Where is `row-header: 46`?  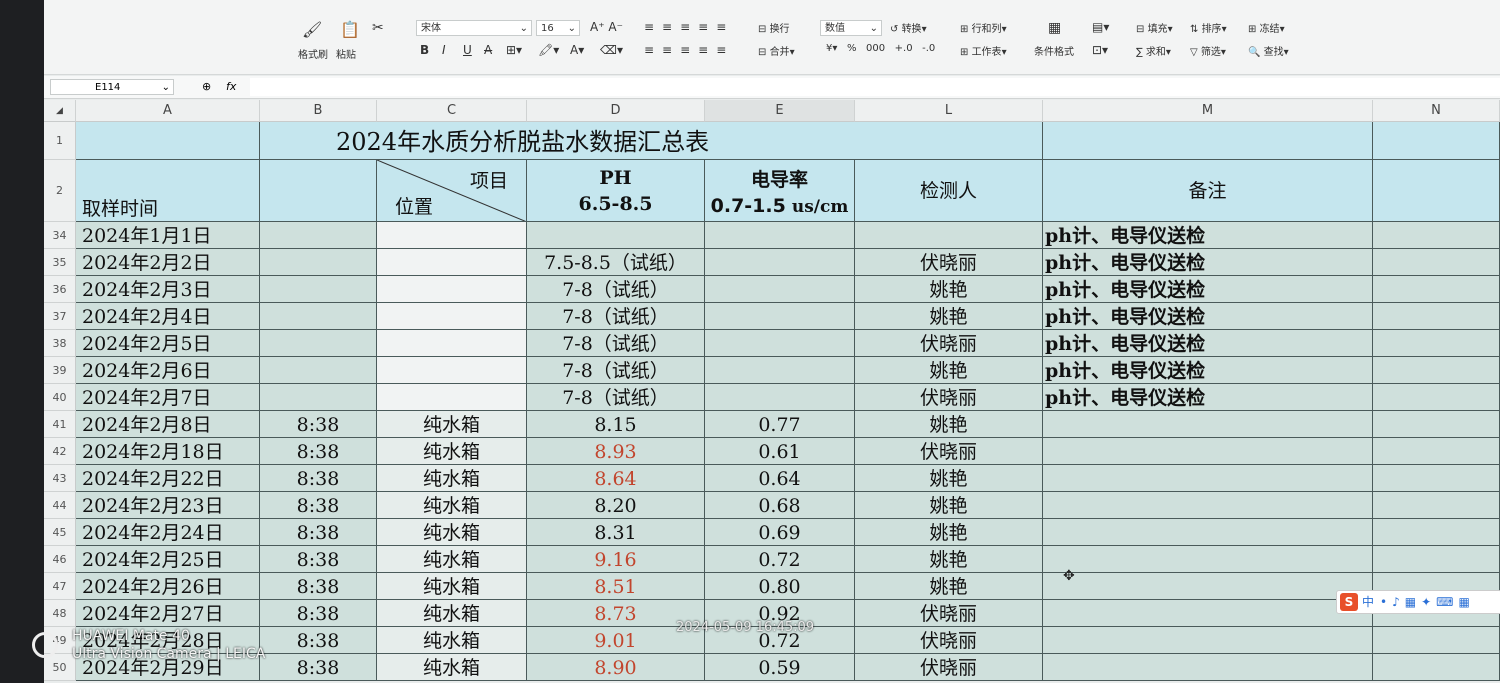
row-header: 46 is located at coordinates (60, 559).